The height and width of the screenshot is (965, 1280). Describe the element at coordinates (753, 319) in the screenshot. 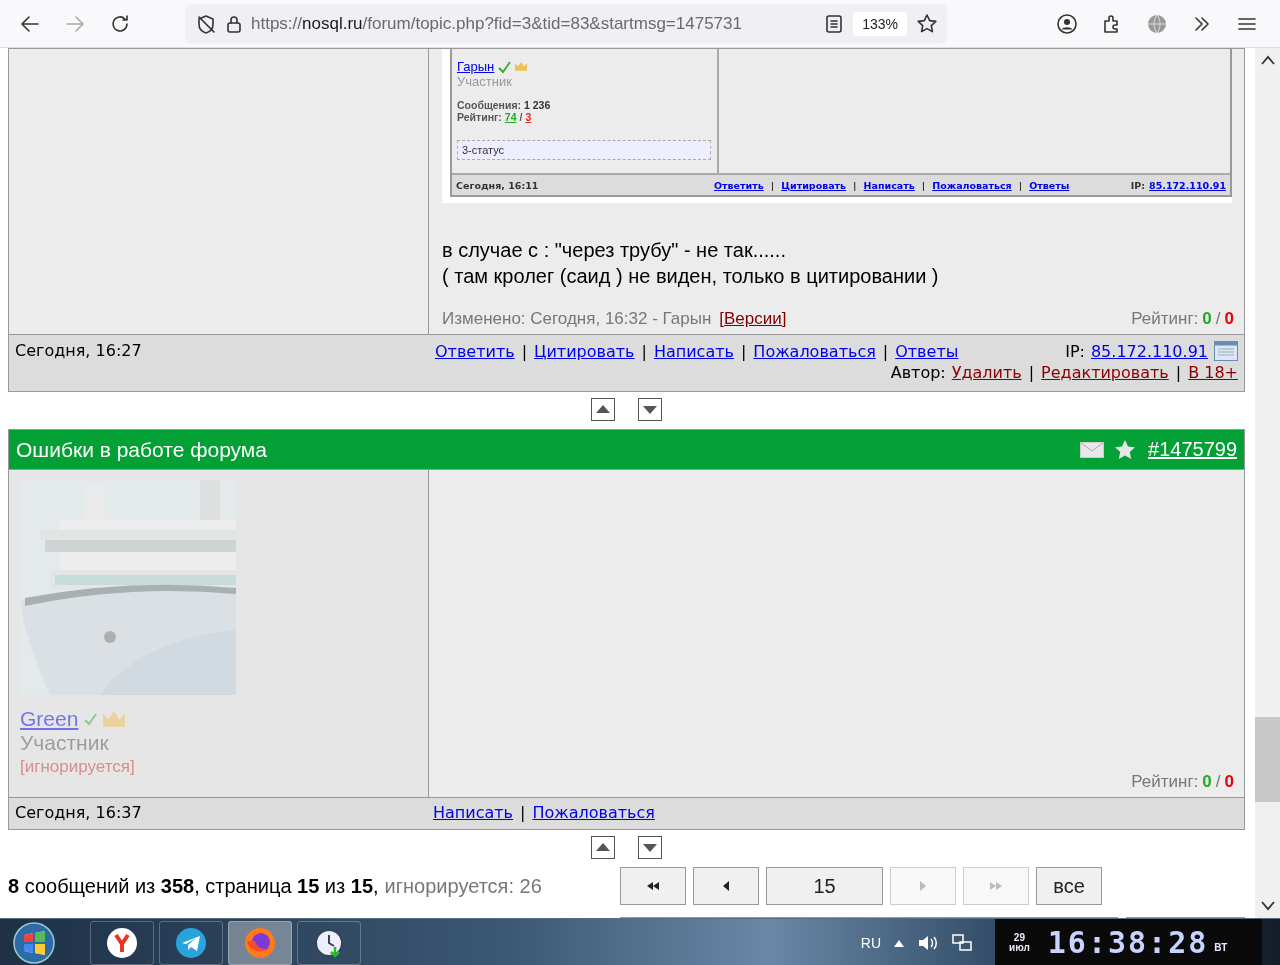

I see `versions-link: [Версии]` at that location.